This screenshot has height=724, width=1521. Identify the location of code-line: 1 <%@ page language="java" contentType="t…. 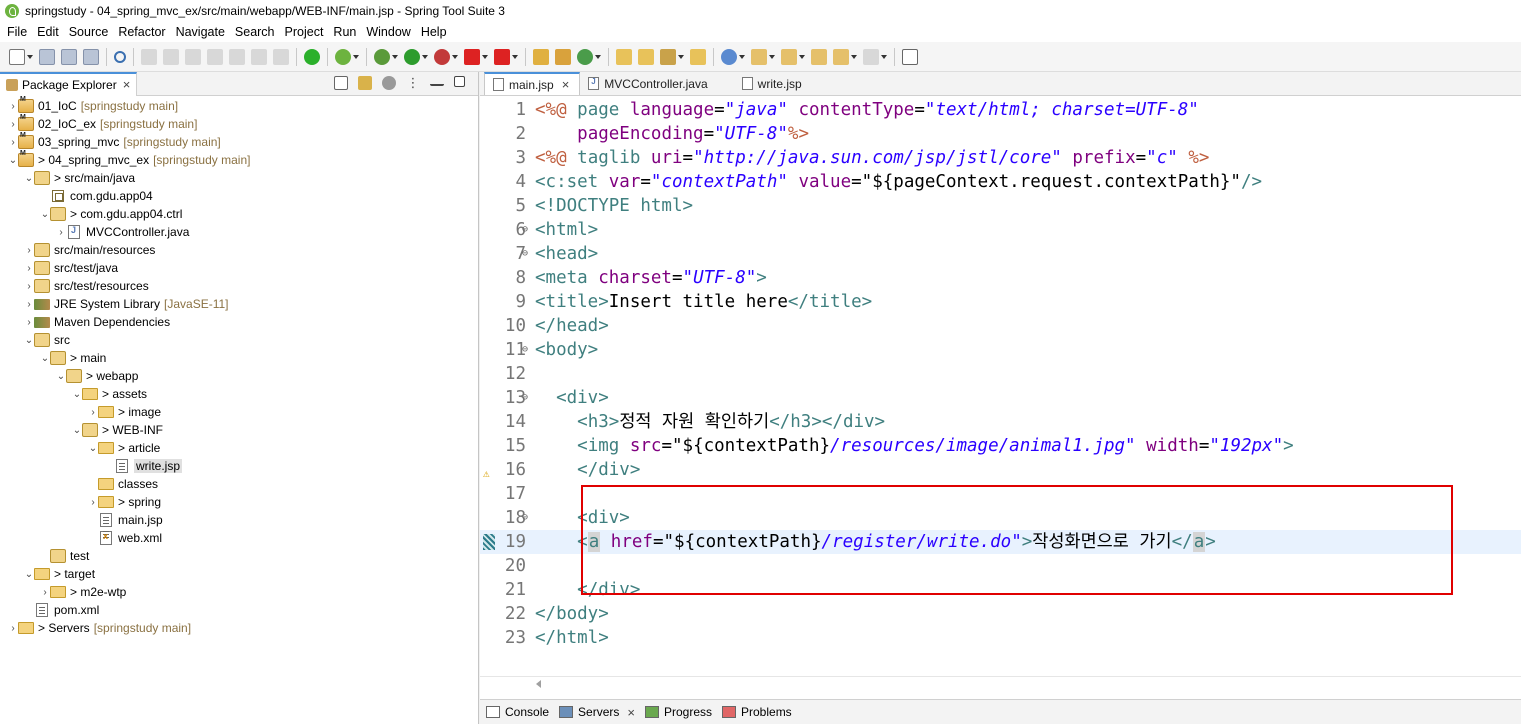
(1000, 110).